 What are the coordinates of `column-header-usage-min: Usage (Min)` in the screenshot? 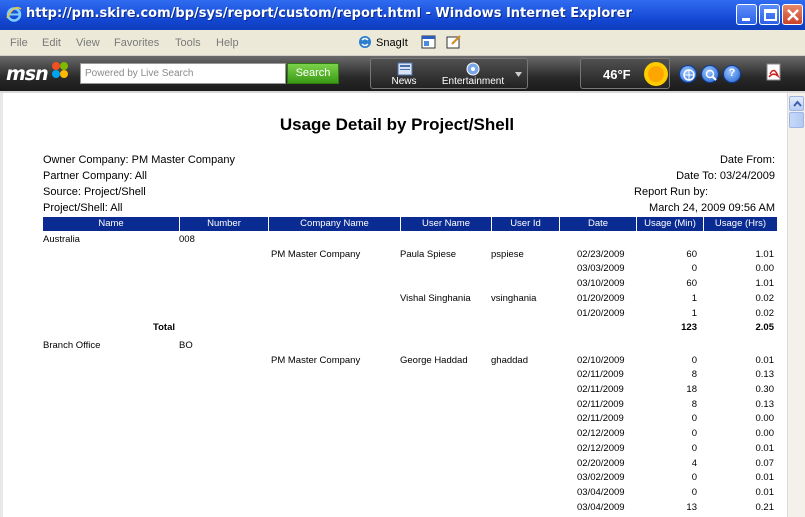 It's located at (670, 224).